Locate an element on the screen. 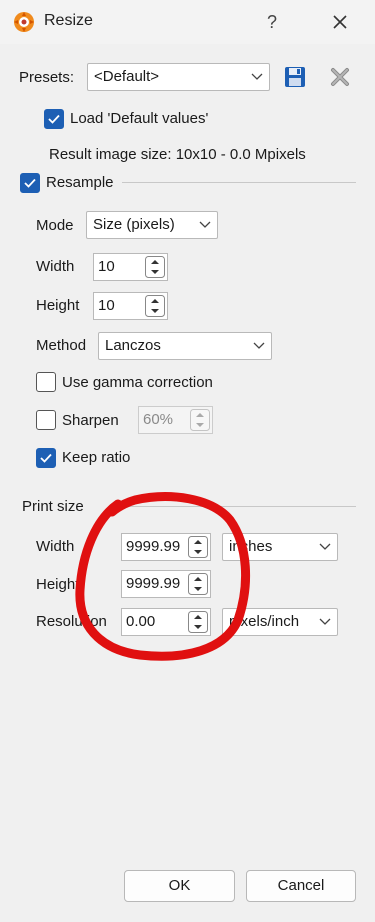 The width and height of the screenshot is (375, 922). resolution-unit-value: pixels/inch is located at coordinates (264, 621).